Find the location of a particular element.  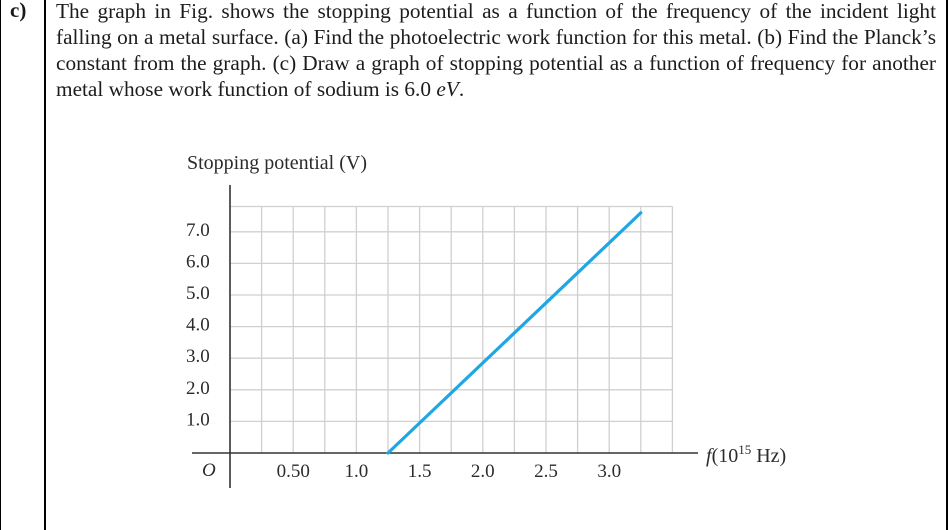

x-tick-label: 1.0 is located at coordinates (357, 471).